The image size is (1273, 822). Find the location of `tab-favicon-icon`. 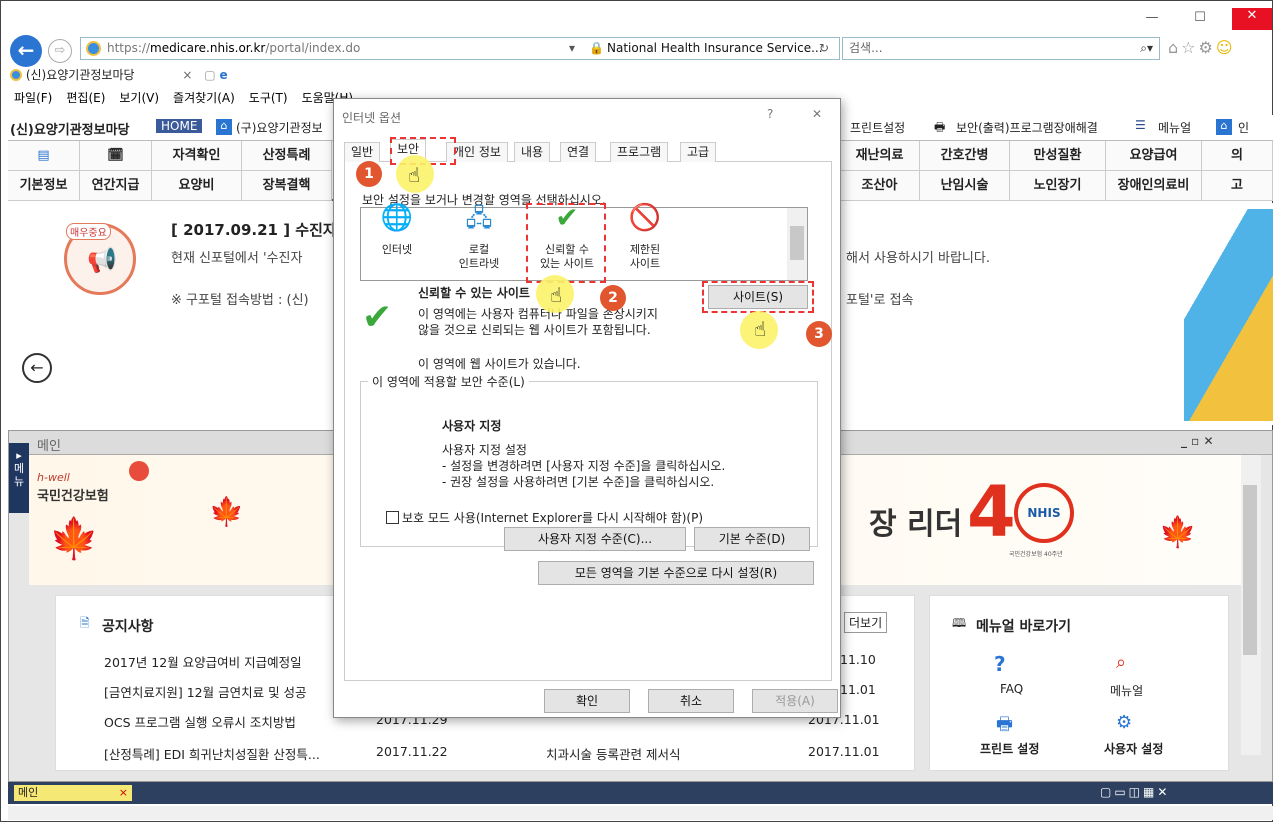

tab-favicon-icon is located at coordinates (16, 75).